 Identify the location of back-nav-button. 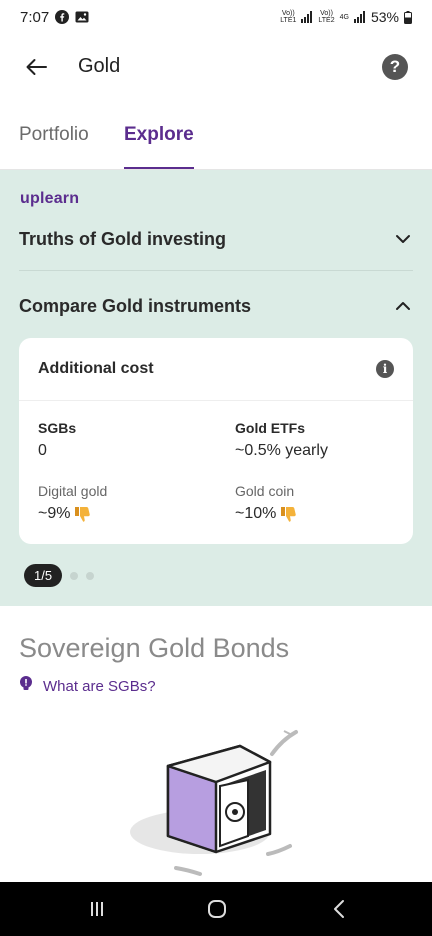
(339, 909).